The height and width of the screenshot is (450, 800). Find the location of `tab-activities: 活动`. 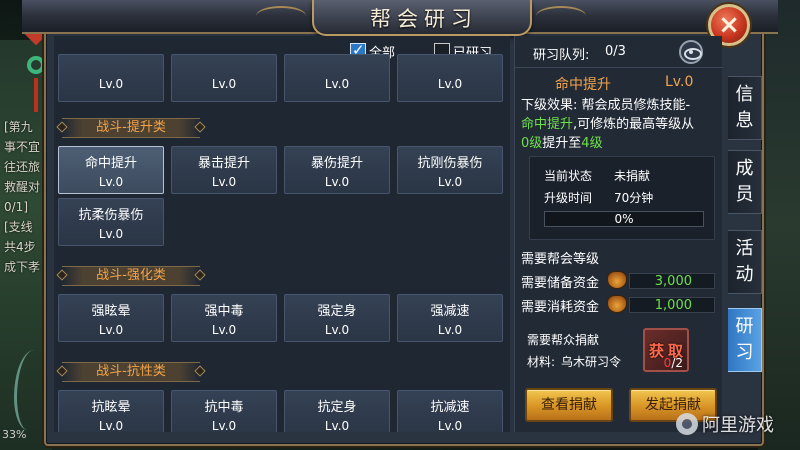

tab-activities: 活动 is located at coordinates (745, 262).